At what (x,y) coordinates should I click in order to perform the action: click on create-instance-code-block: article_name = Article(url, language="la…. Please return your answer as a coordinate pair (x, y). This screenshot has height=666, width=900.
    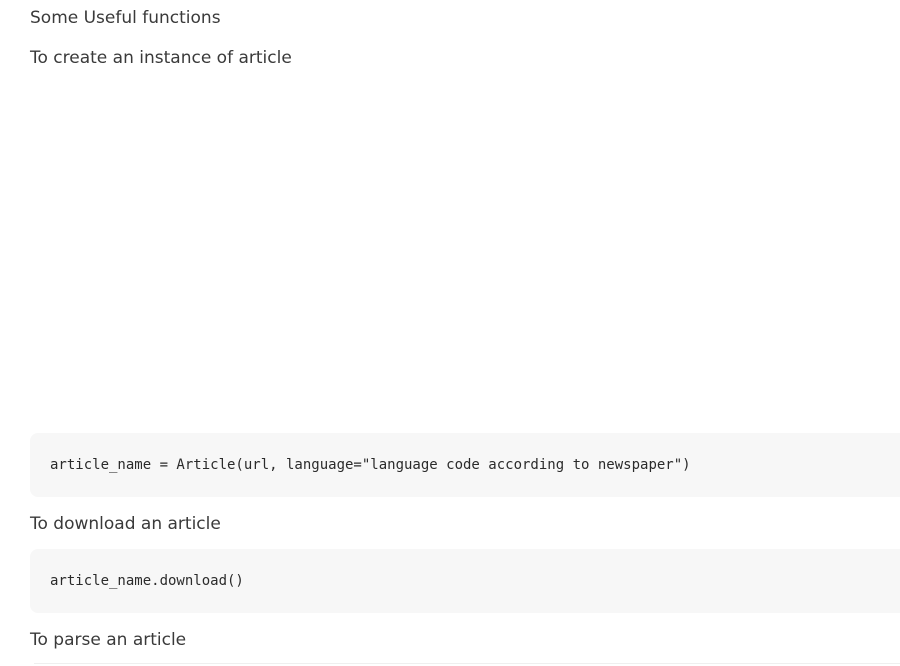
    Looking at the image, I should click on (465, 465).